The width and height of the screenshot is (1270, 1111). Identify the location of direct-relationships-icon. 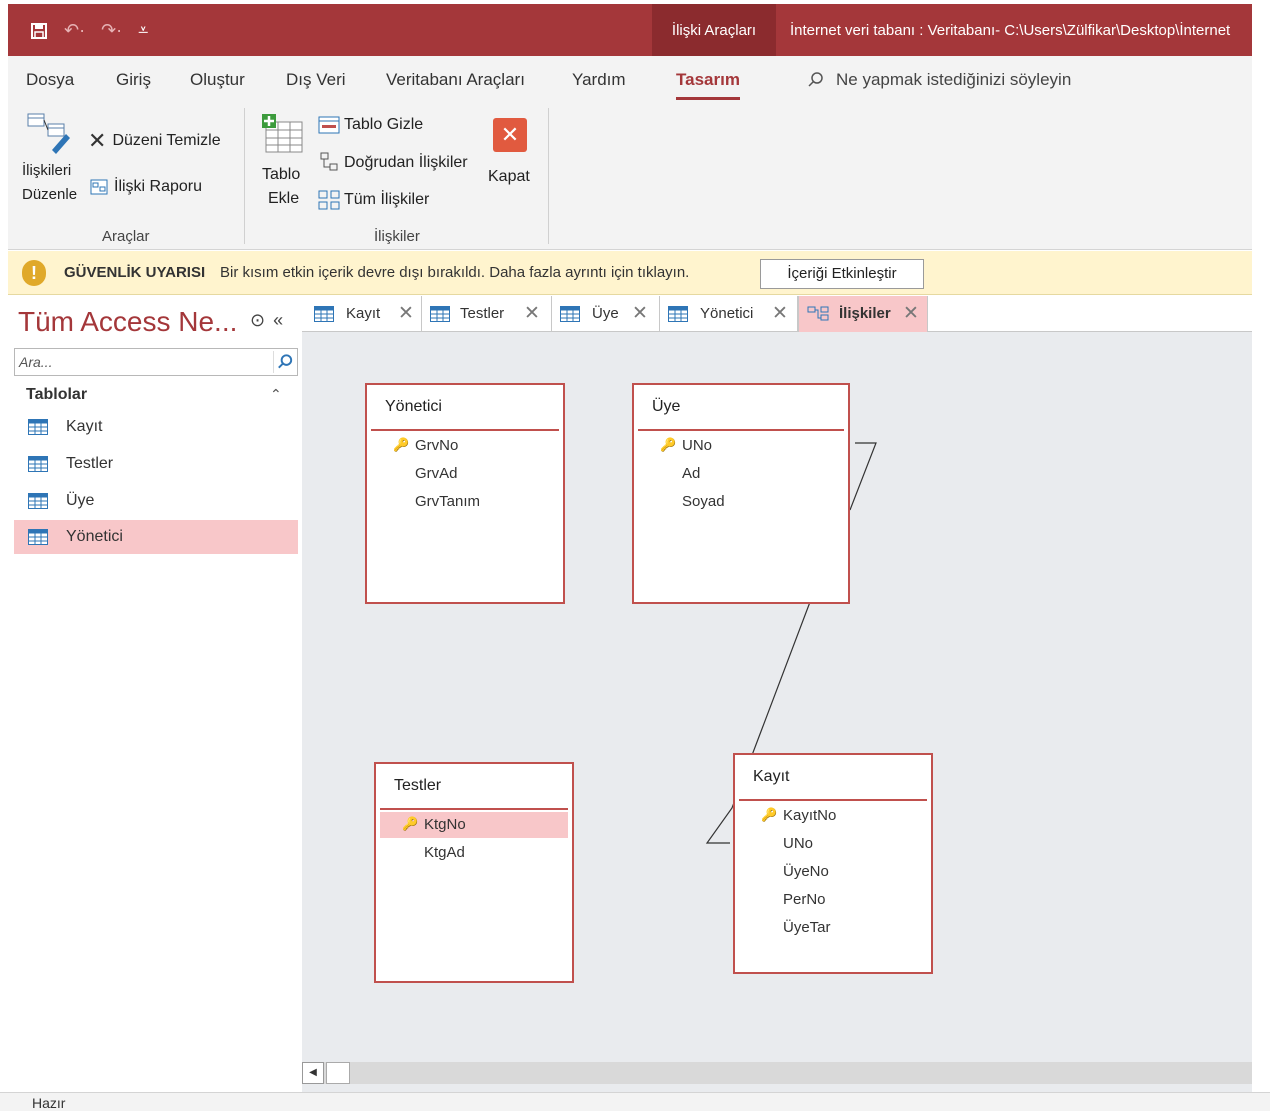
(329, 161).